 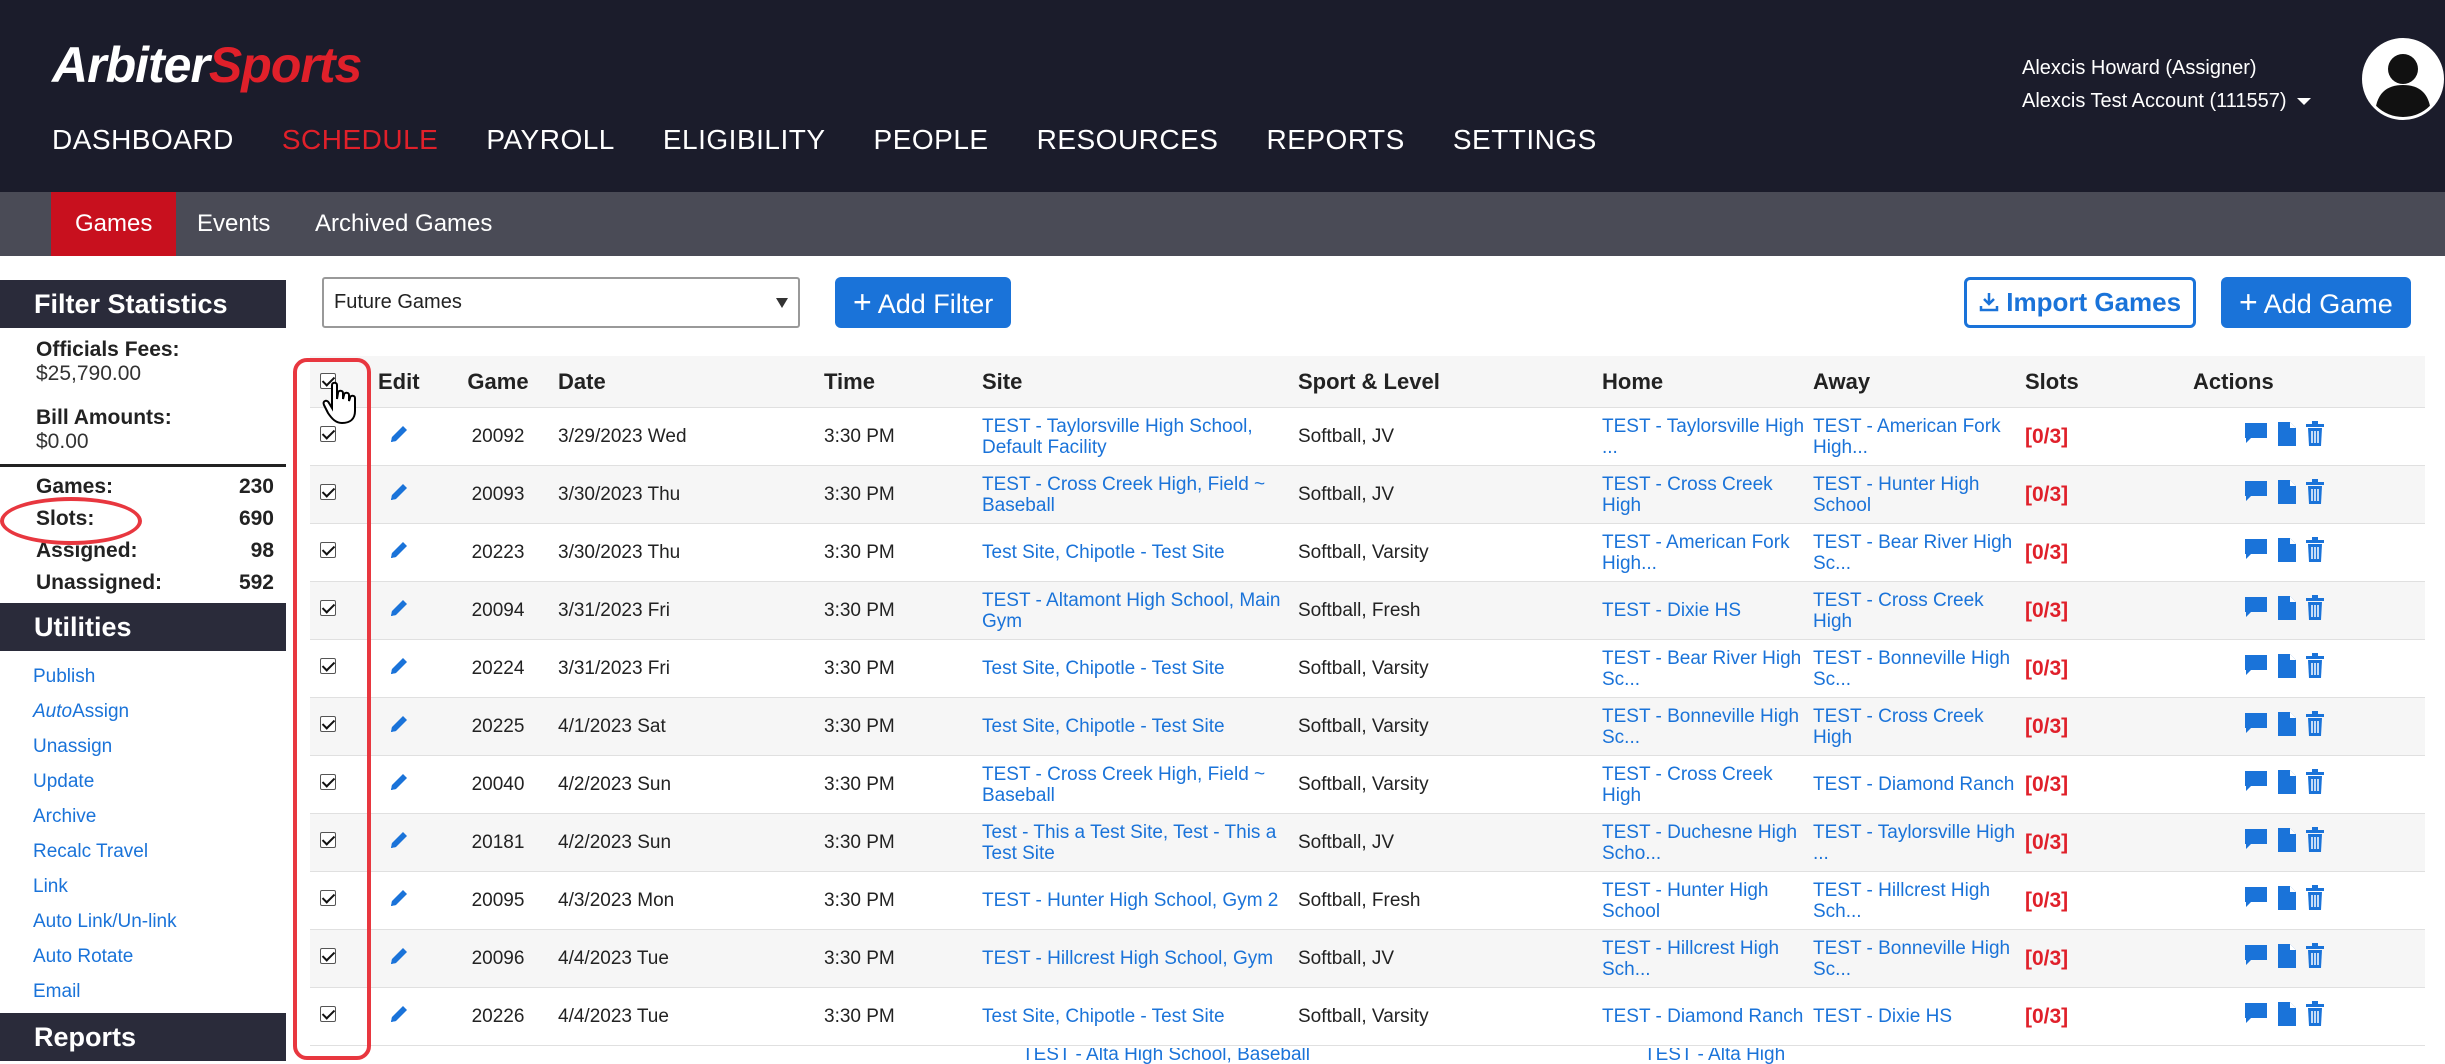 What do you see at coordinates (1140, 900) in the screenshot?
I see `site-link: TEST - Hunter High School, Gym 2` at bounding box center [1140, 900].